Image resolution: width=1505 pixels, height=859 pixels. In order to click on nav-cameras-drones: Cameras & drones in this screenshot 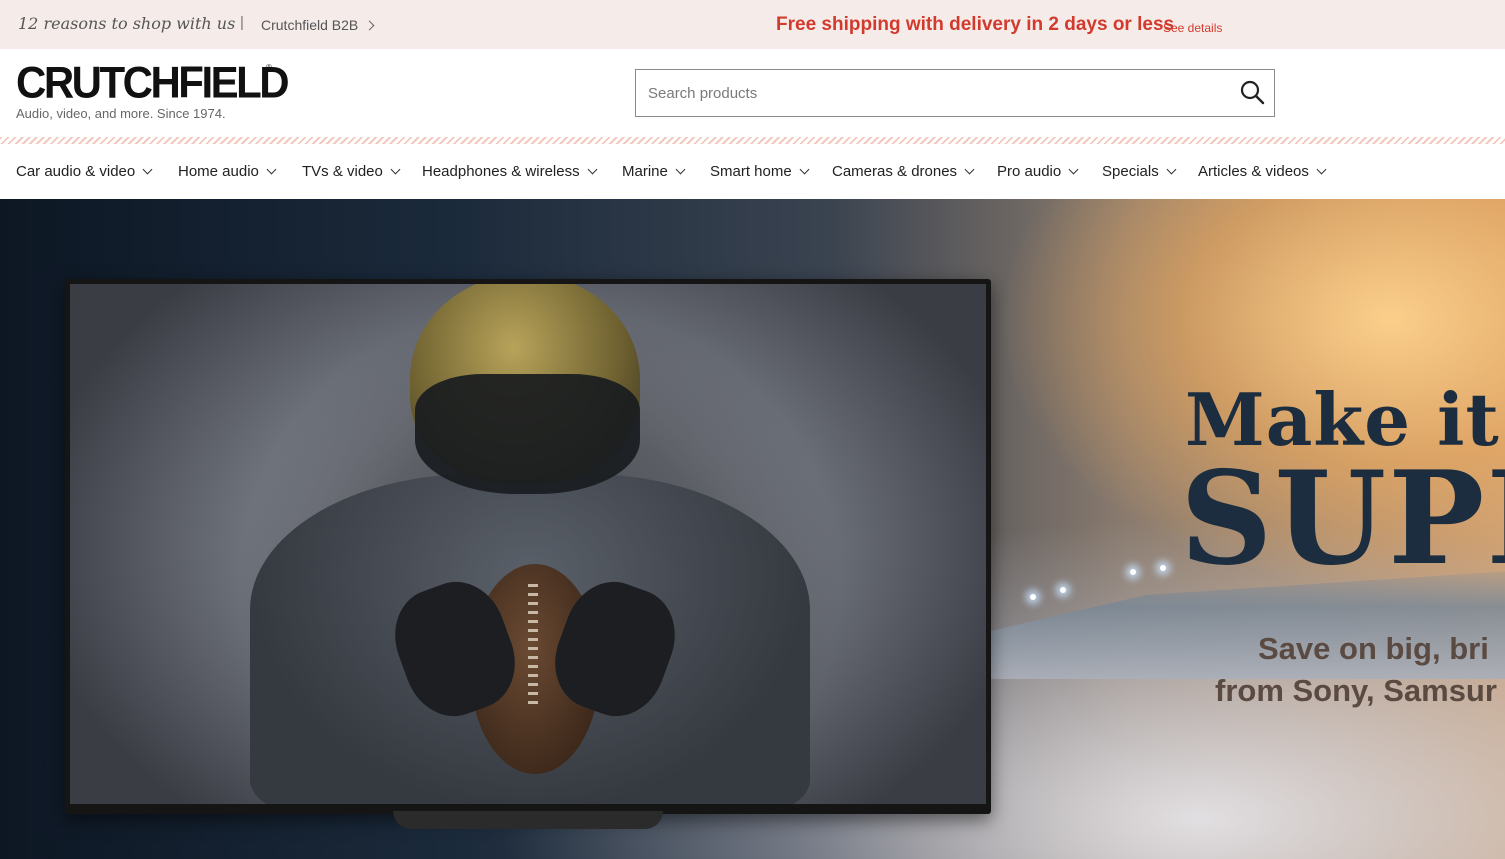, I will do `click(903, 171)`.